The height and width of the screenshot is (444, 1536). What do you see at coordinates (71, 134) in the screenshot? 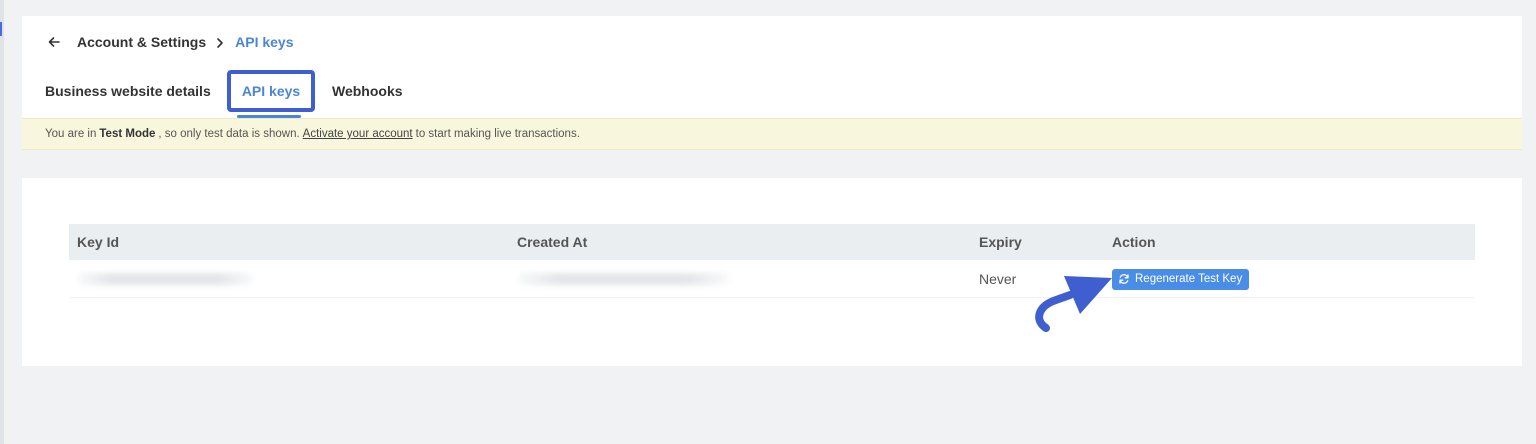
I see `banner-prefix: You are in` at bounding box center [71, 134].